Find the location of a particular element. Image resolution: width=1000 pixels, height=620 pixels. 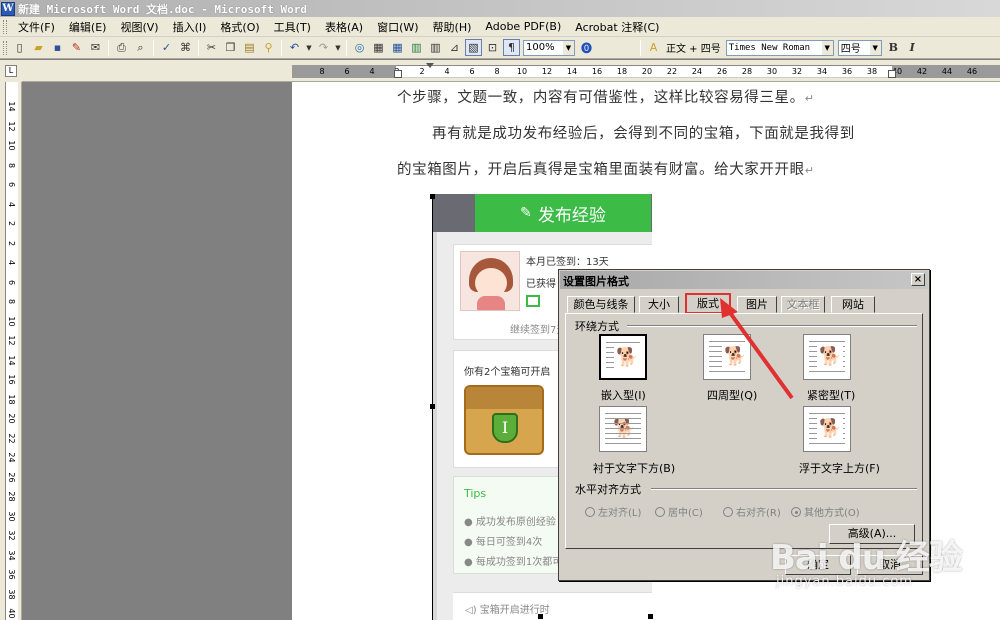

align-right-radio: 右对齐(R) is located at coordinates (752, 511).